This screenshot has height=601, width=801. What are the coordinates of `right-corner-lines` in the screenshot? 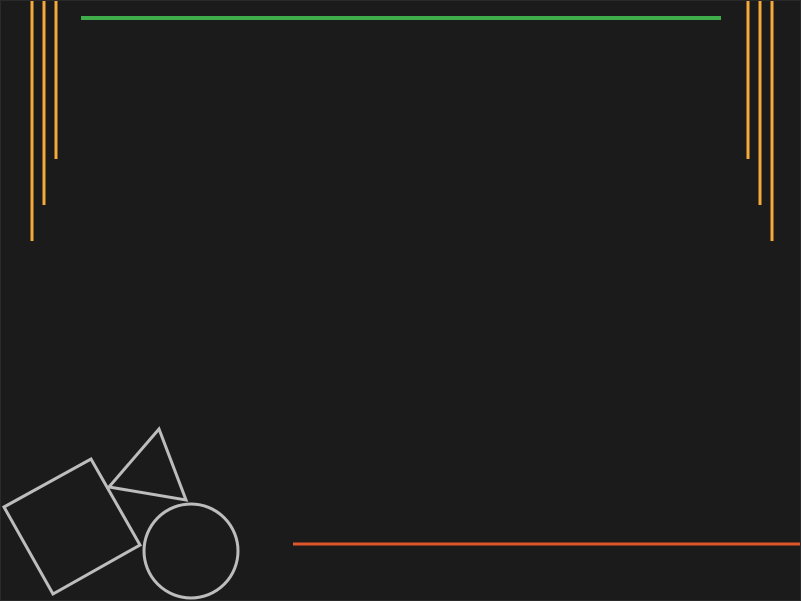 It's located at (760, 121).